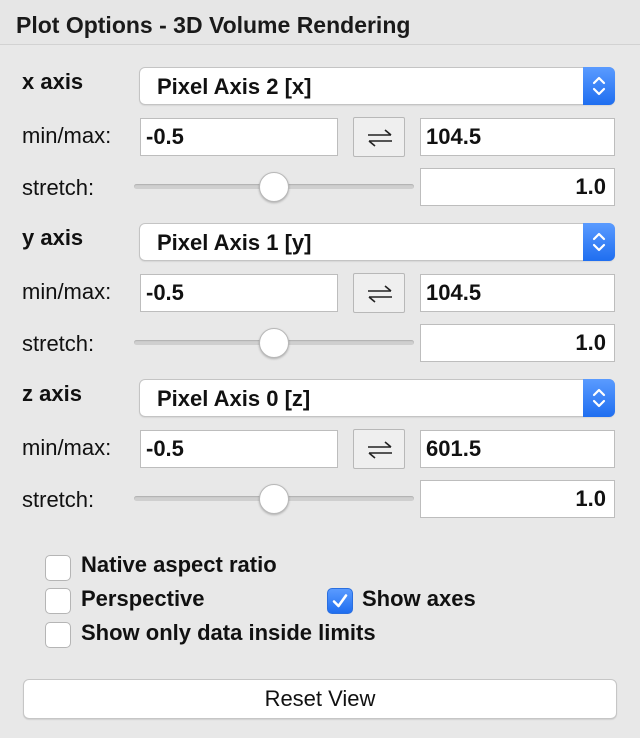 The height and width of the screenshot is (738, 640). Describe the element at coordinates (377, 242) in the screenshot. I see `y-axis-select: Pixel Axis 1 [y]` at that location.